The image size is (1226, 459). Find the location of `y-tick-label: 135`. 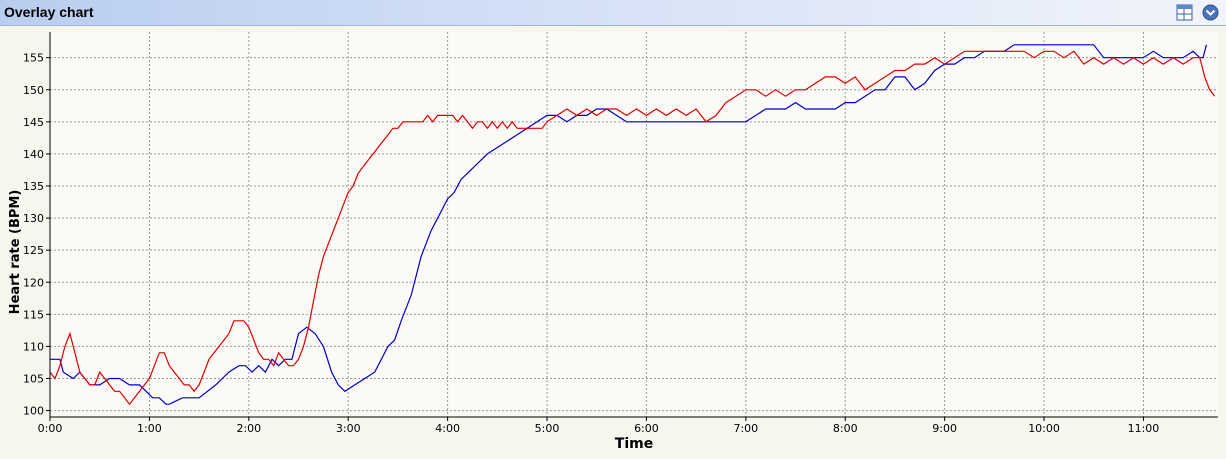

y-tick-label: 135 is located at coordinates (33, 186).